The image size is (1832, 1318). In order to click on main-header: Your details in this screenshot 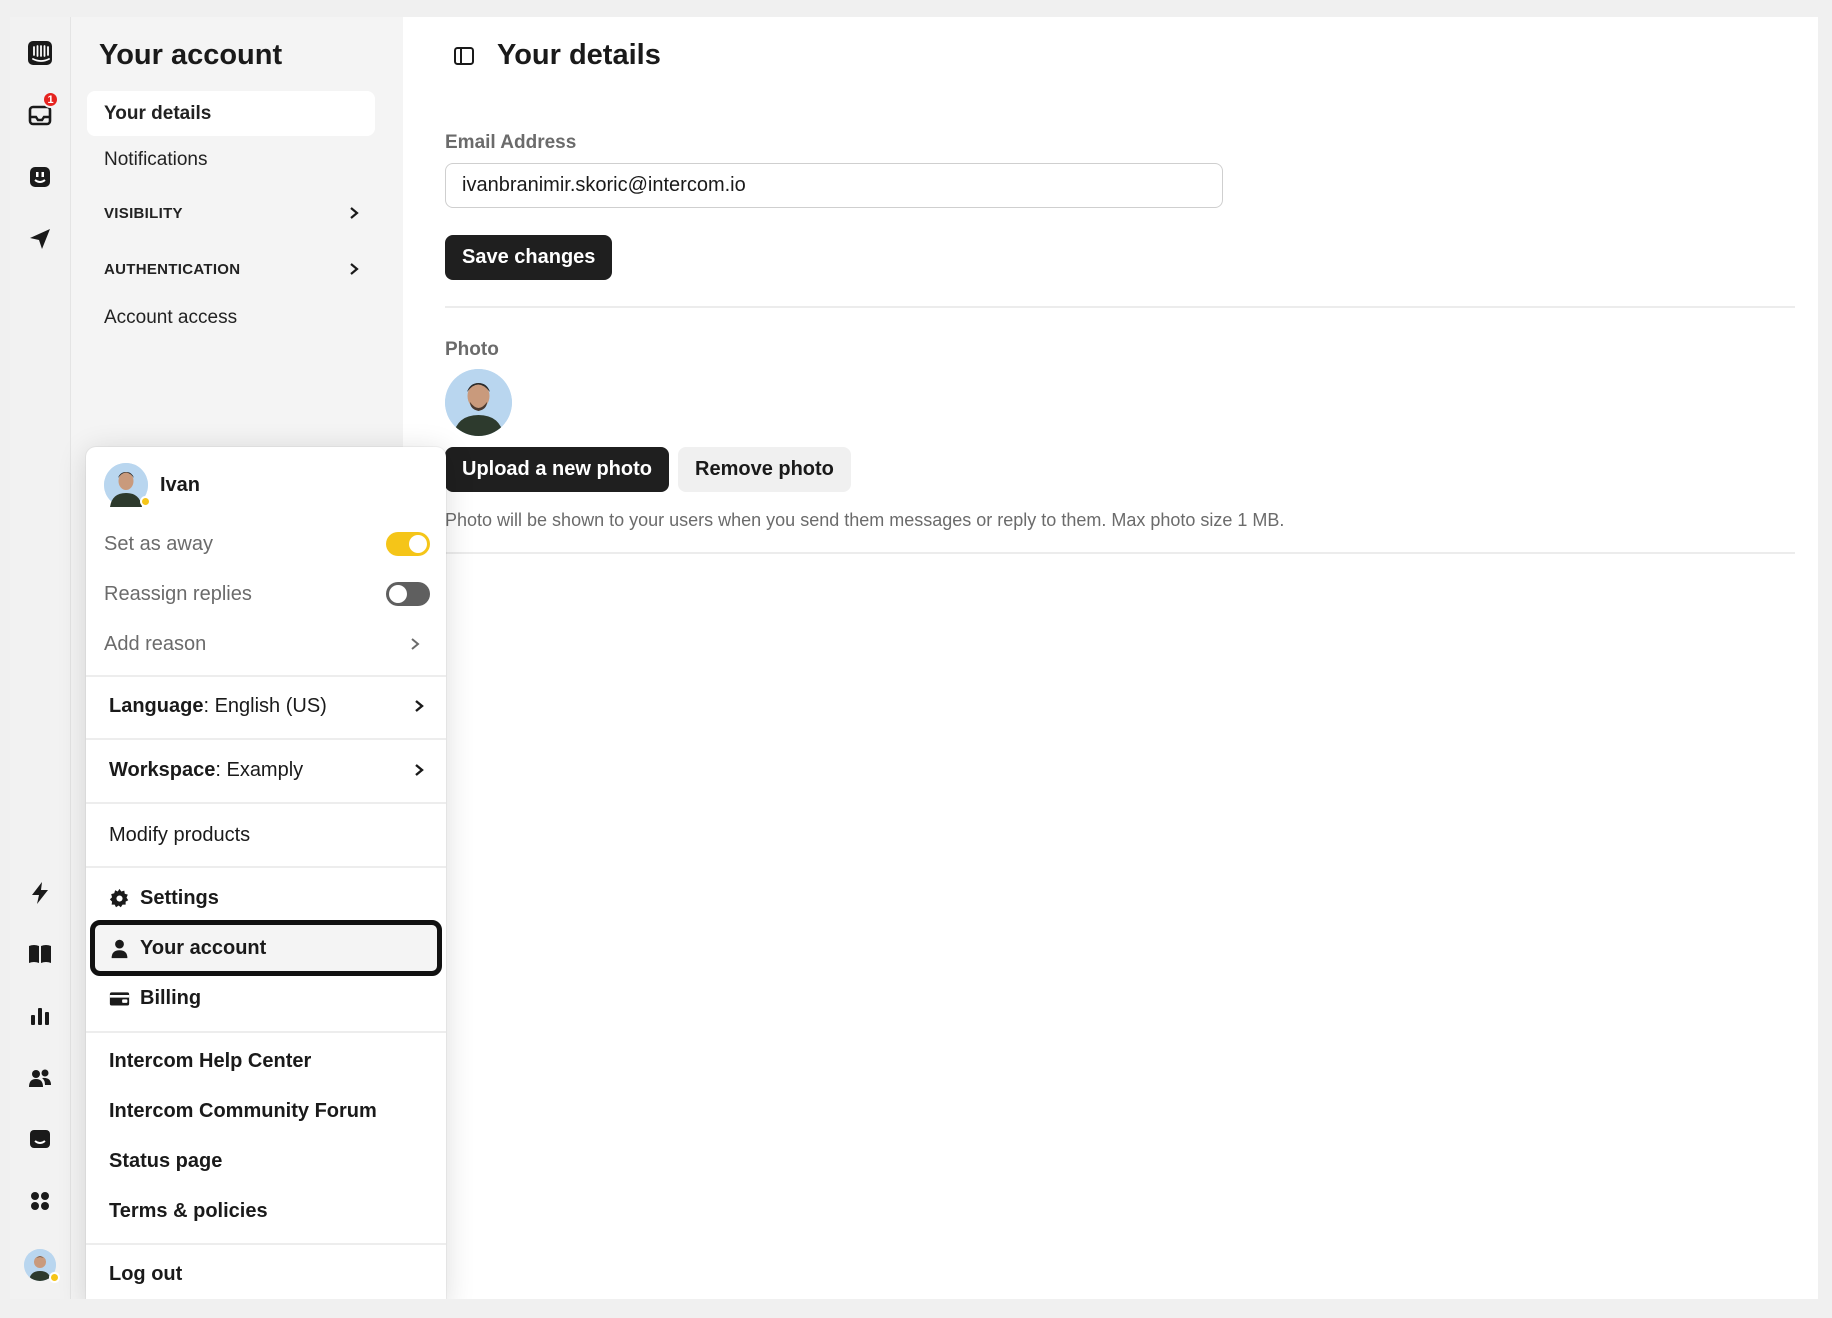, I will do `click(557, 55)`.